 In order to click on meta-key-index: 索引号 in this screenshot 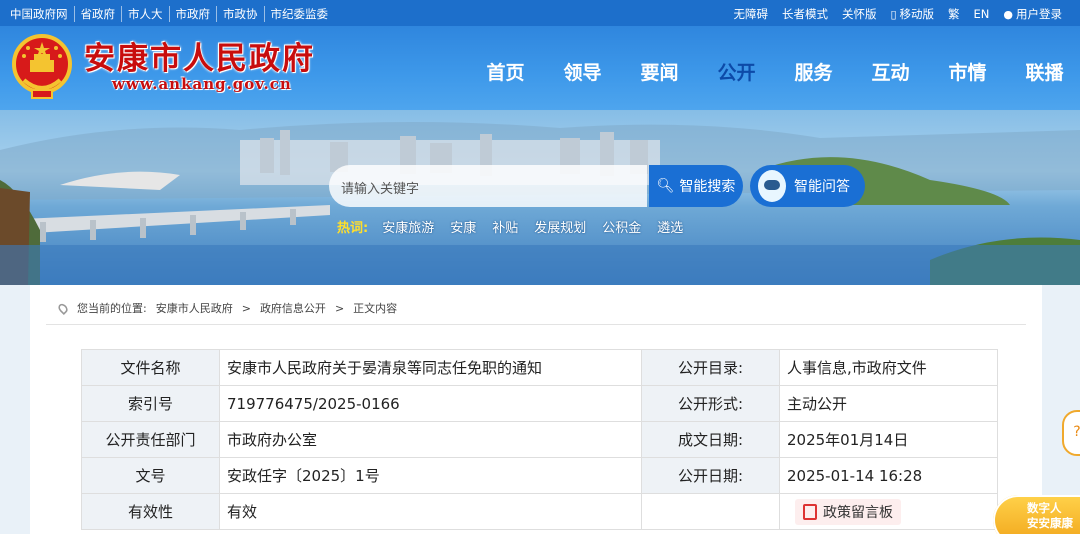, I will do `click(150, 403)`.